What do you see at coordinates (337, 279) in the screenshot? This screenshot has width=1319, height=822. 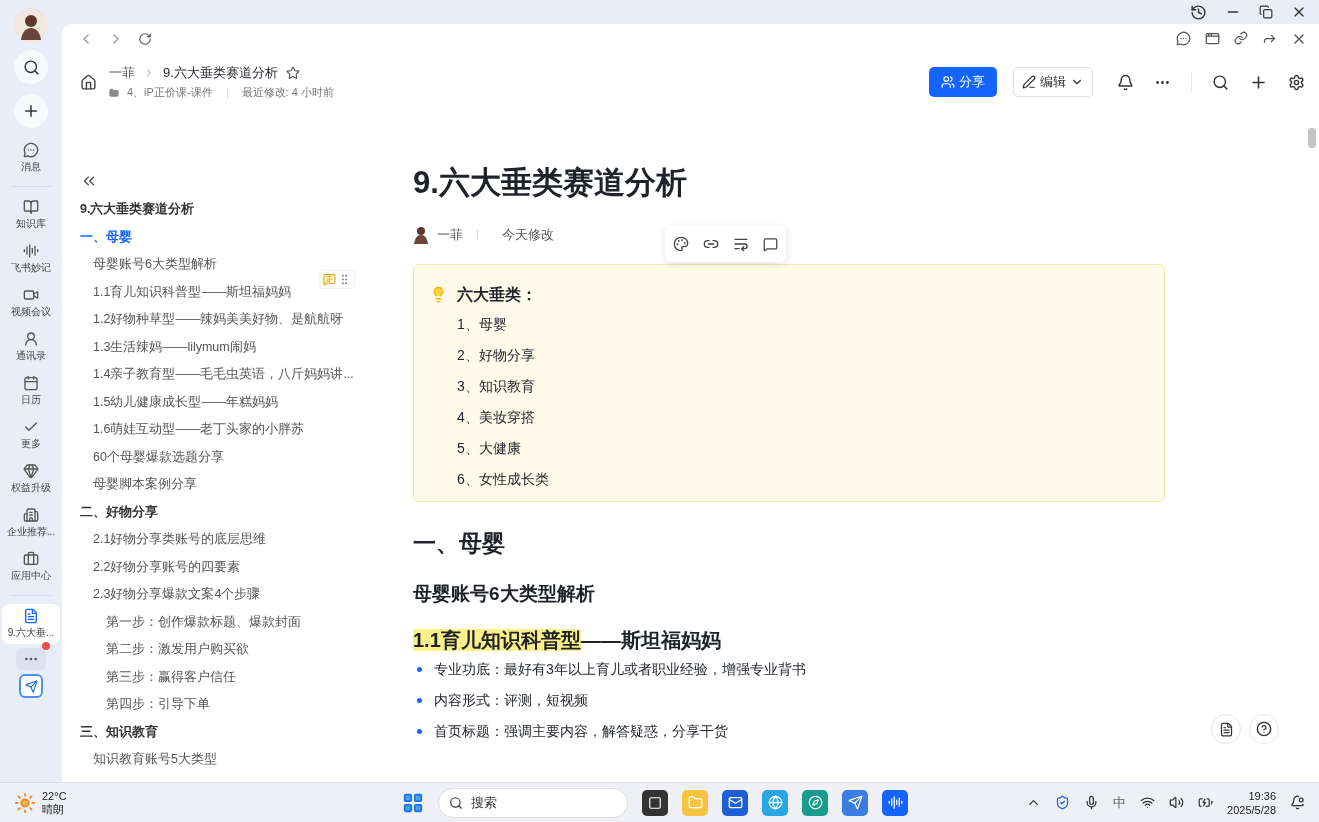 I see `block-handle` at bounding box center [337, 279].